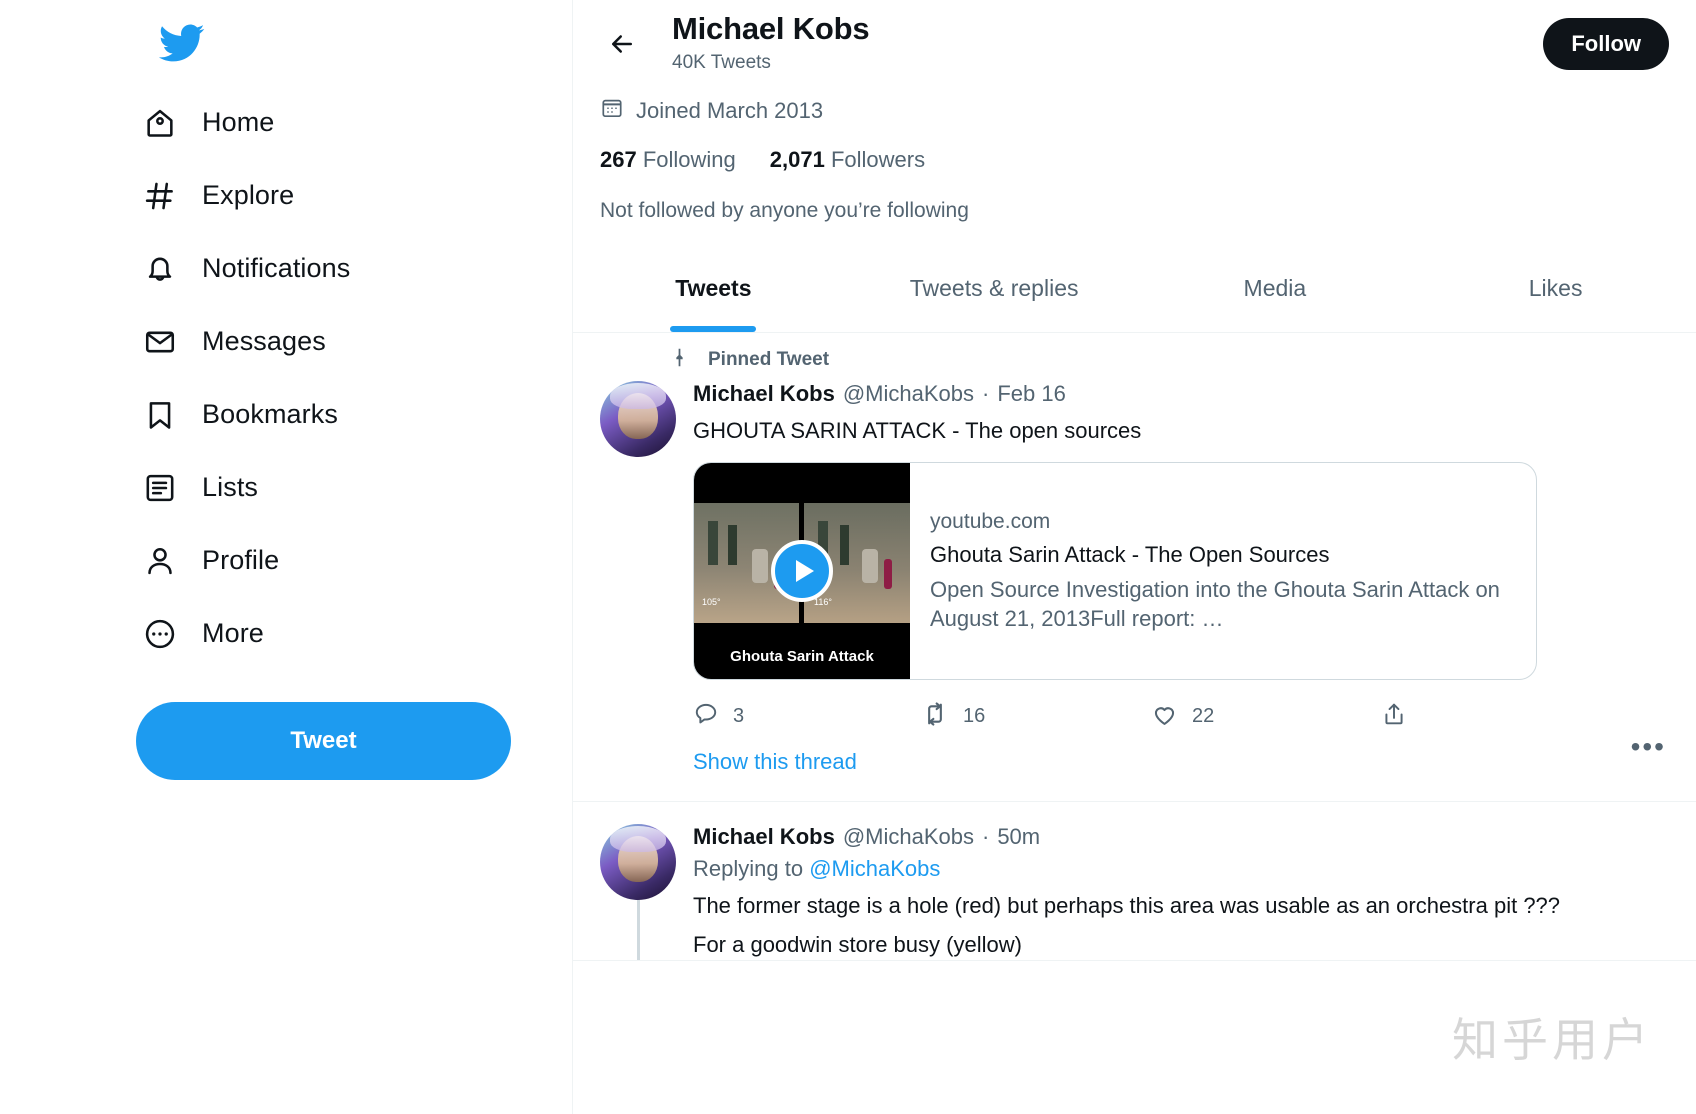 The image size is (1696, 1114). Describe the element at coordinates (917, 430) in the screenshot. I see `tweet-text: GHOUTA SARIN ATTACK - The open sources` at that location.